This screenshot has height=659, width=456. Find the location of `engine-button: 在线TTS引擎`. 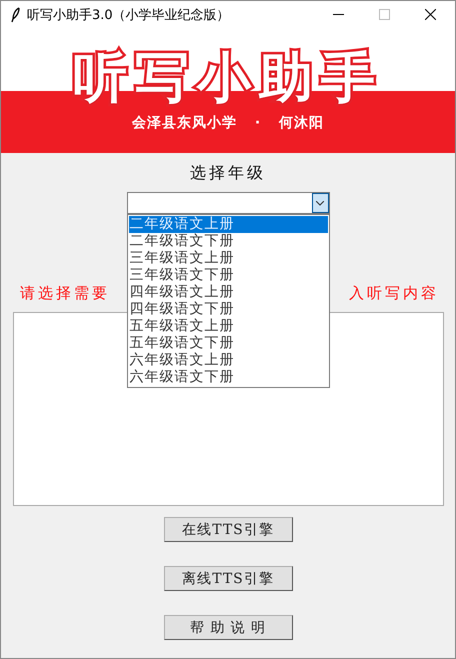

engine-button: 在线TTS引擎 is located at coordinates (228, 529).